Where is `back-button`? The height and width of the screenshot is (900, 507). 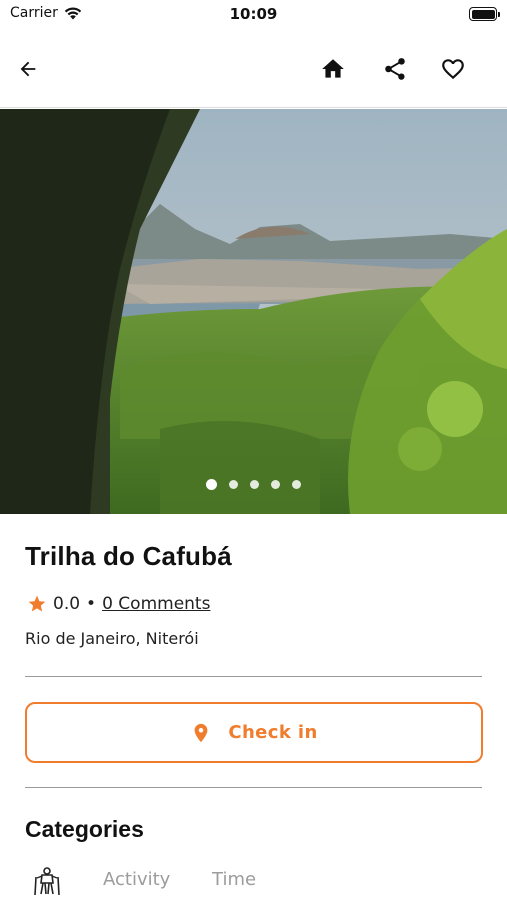 back-button is located at coordinates (28, 69).